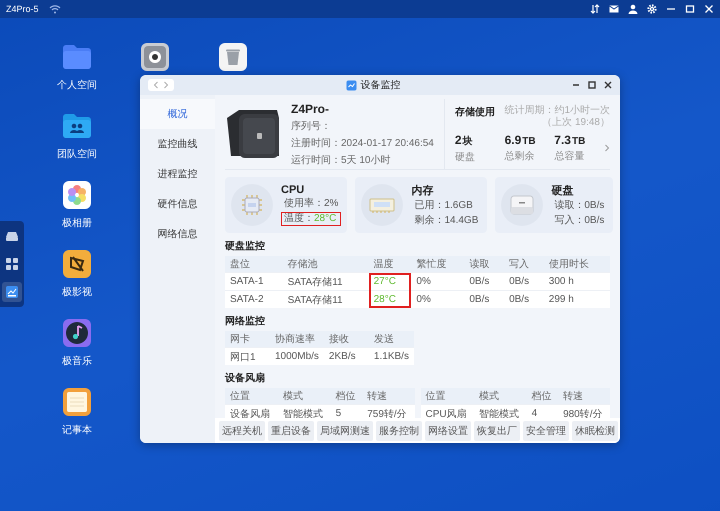 This screenshot has height=511, width=720. I want to click on stat-value: 6.9, so click(513, 140).